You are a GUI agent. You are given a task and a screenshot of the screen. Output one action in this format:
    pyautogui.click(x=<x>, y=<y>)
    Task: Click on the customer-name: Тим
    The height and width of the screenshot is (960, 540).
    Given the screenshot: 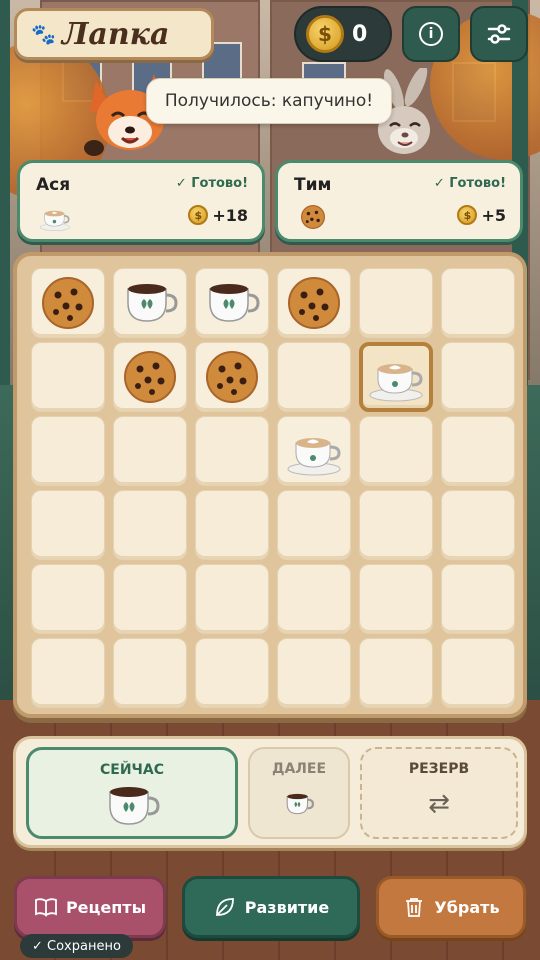 What is the action you would take?
    pyautogui.click(x=313, y=185)
    